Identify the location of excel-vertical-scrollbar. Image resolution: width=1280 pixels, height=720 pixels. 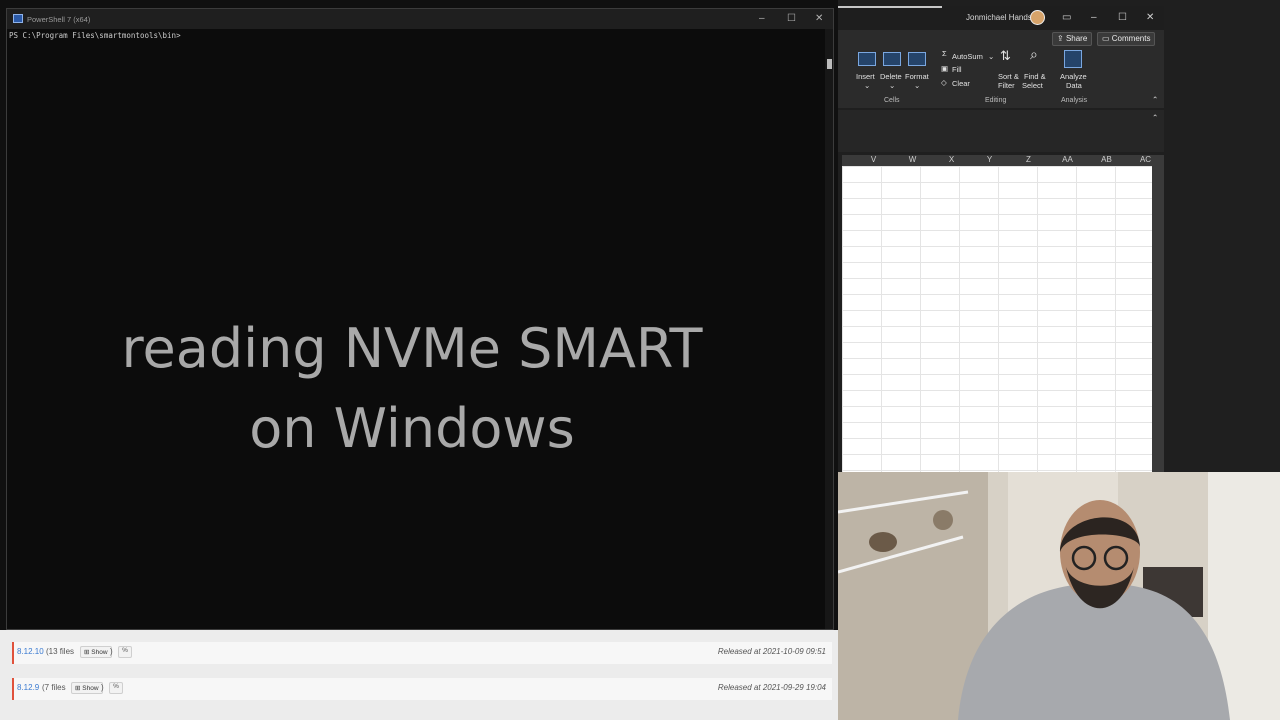
(1158, 313).